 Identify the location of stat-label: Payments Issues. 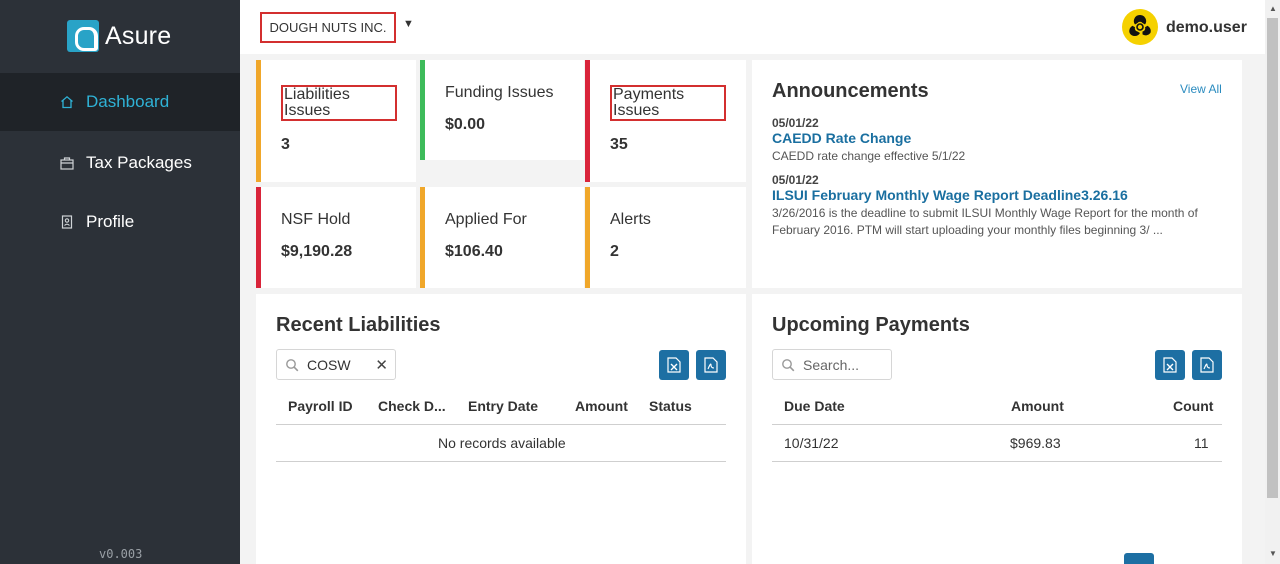
(668, 103).